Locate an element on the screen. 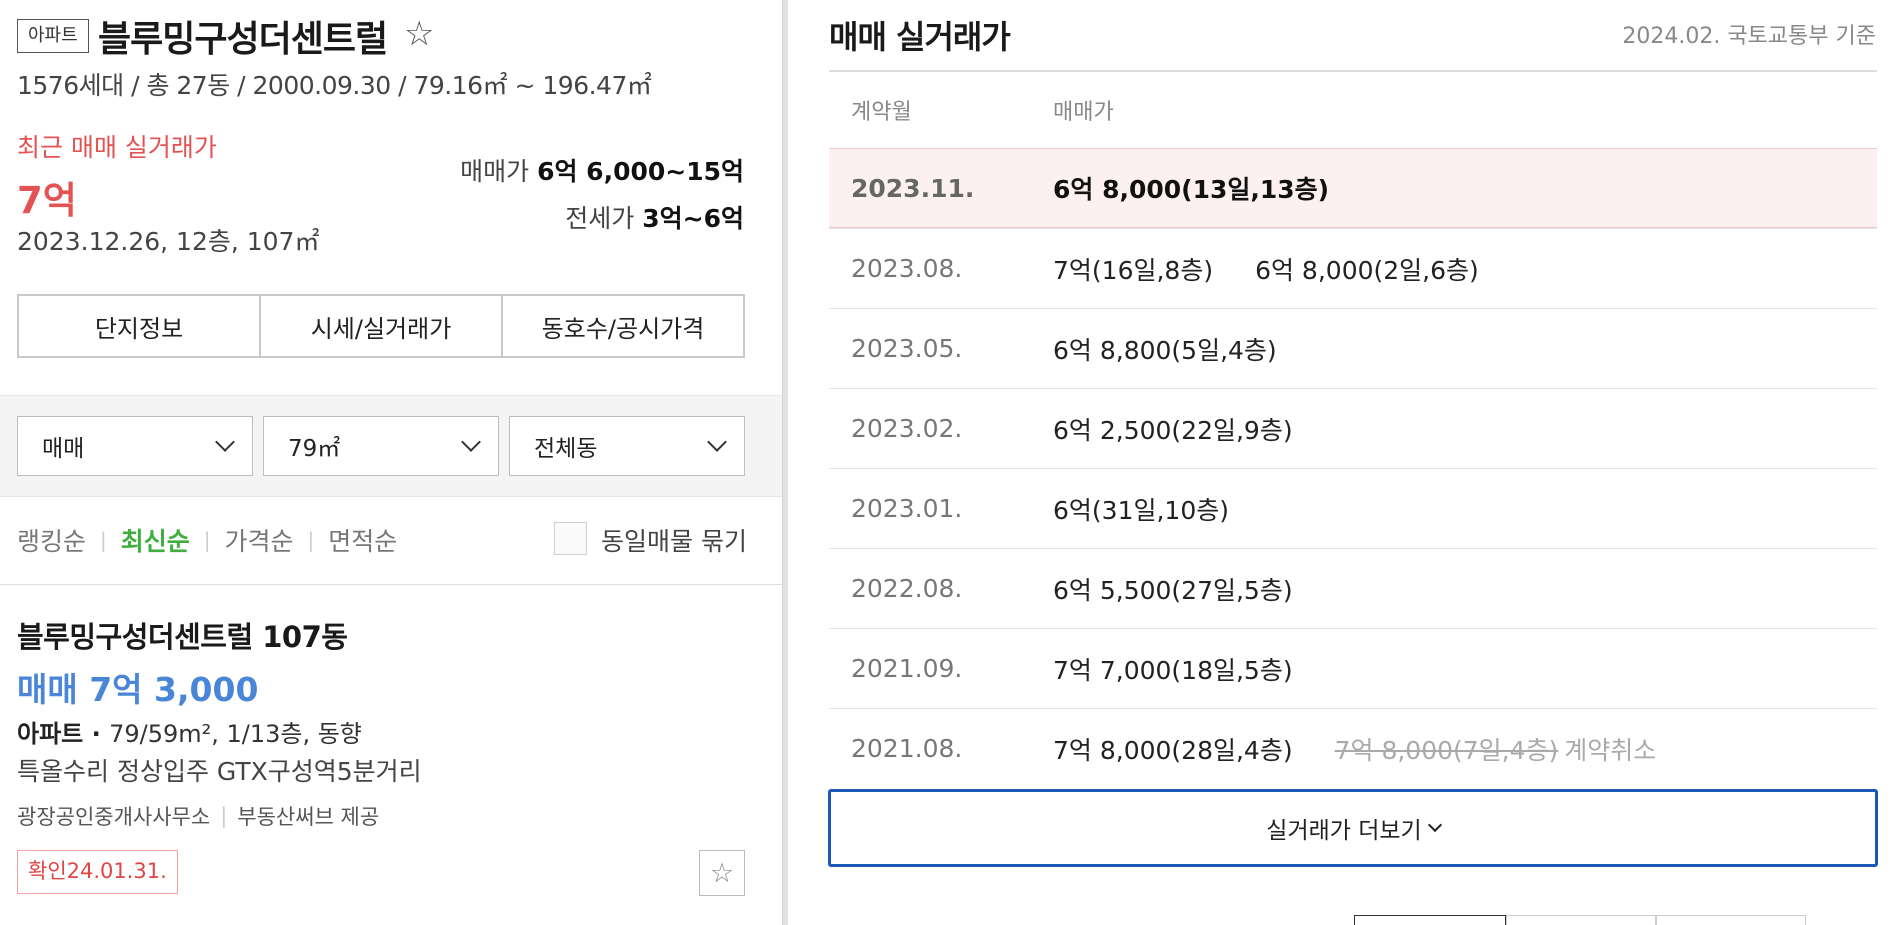 Image resolution: width=1891 pixels, height=925 pixels. sale-price-label: 매매가 is located at coordinates (495, 171).